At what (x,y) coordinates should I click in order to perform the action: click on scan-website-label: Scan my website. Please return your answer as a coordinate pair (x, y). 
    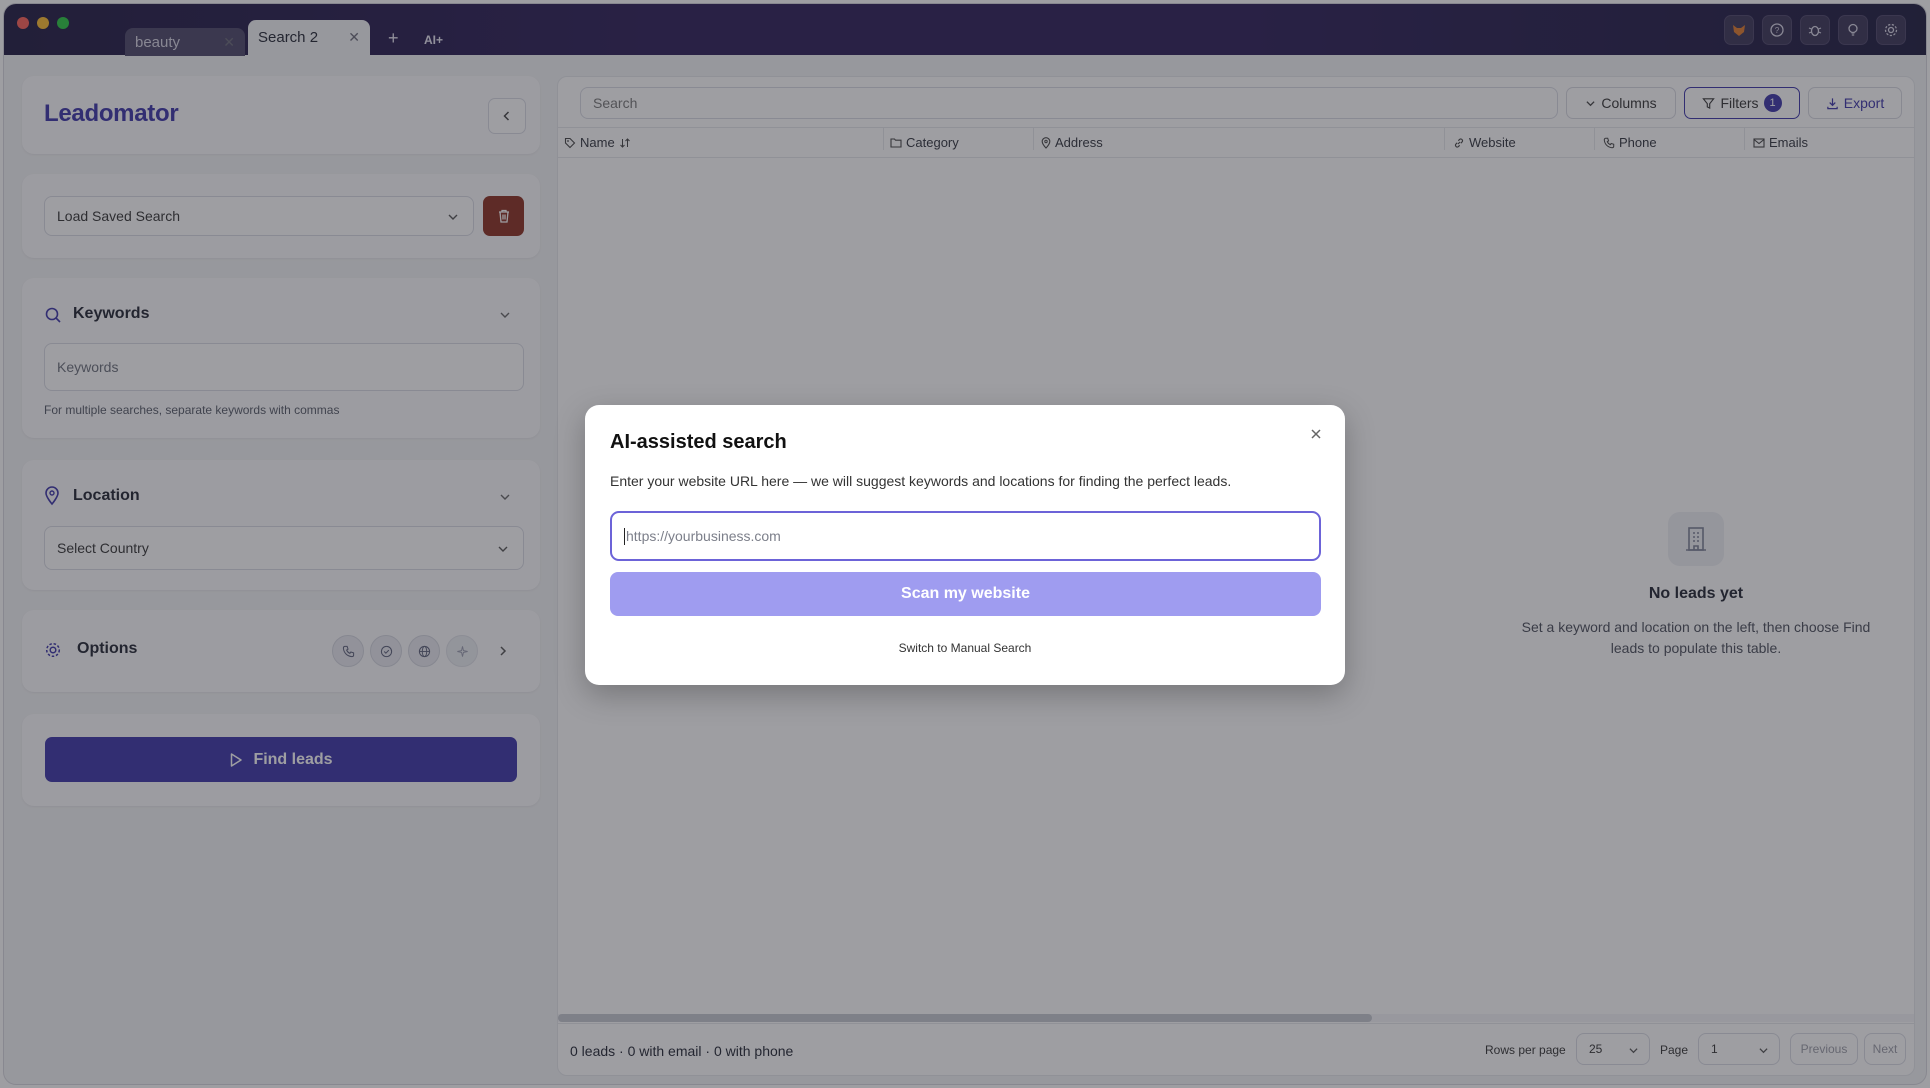
    Looking at the image, I should click on (965, 593).